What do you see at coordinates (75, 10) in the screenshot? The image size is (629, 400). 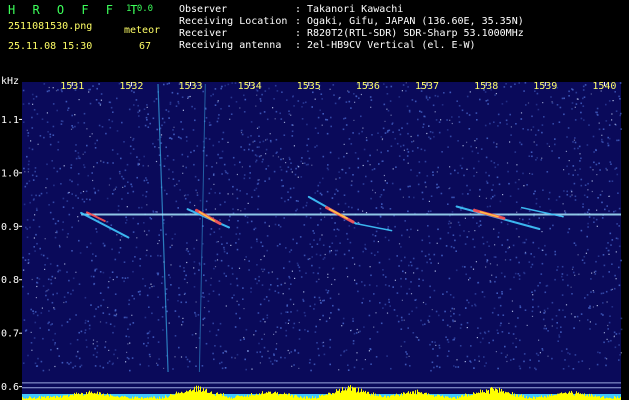 I see `app-title: H R O F F T` at bounding box center [75, 10].